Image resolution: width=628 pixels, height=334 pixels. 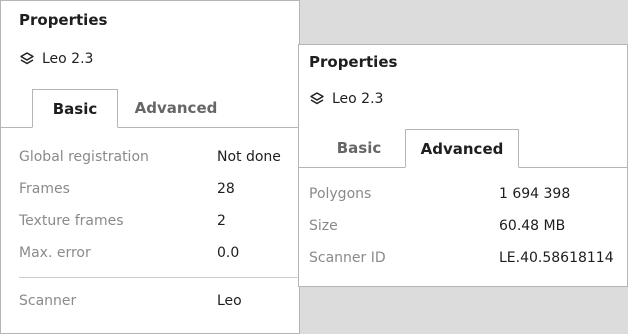 What do you see at coordinates (323, 226) in the screenshot?
I see `row-label-size: Size` at bounding box center [323, 226].